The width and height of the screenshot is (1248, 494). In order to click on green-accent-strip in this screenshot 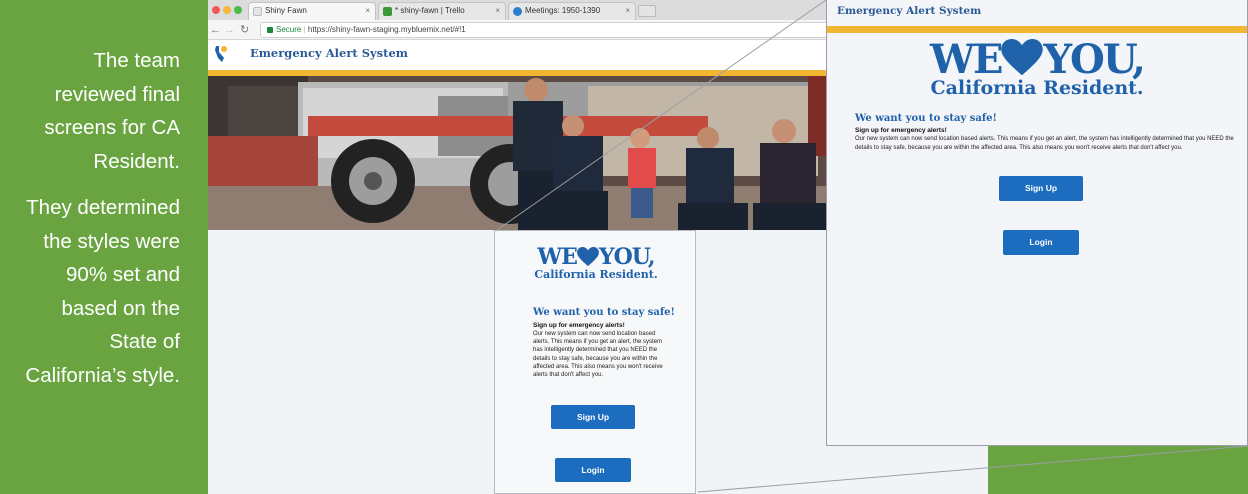, I will do `click(1118, 469)`.